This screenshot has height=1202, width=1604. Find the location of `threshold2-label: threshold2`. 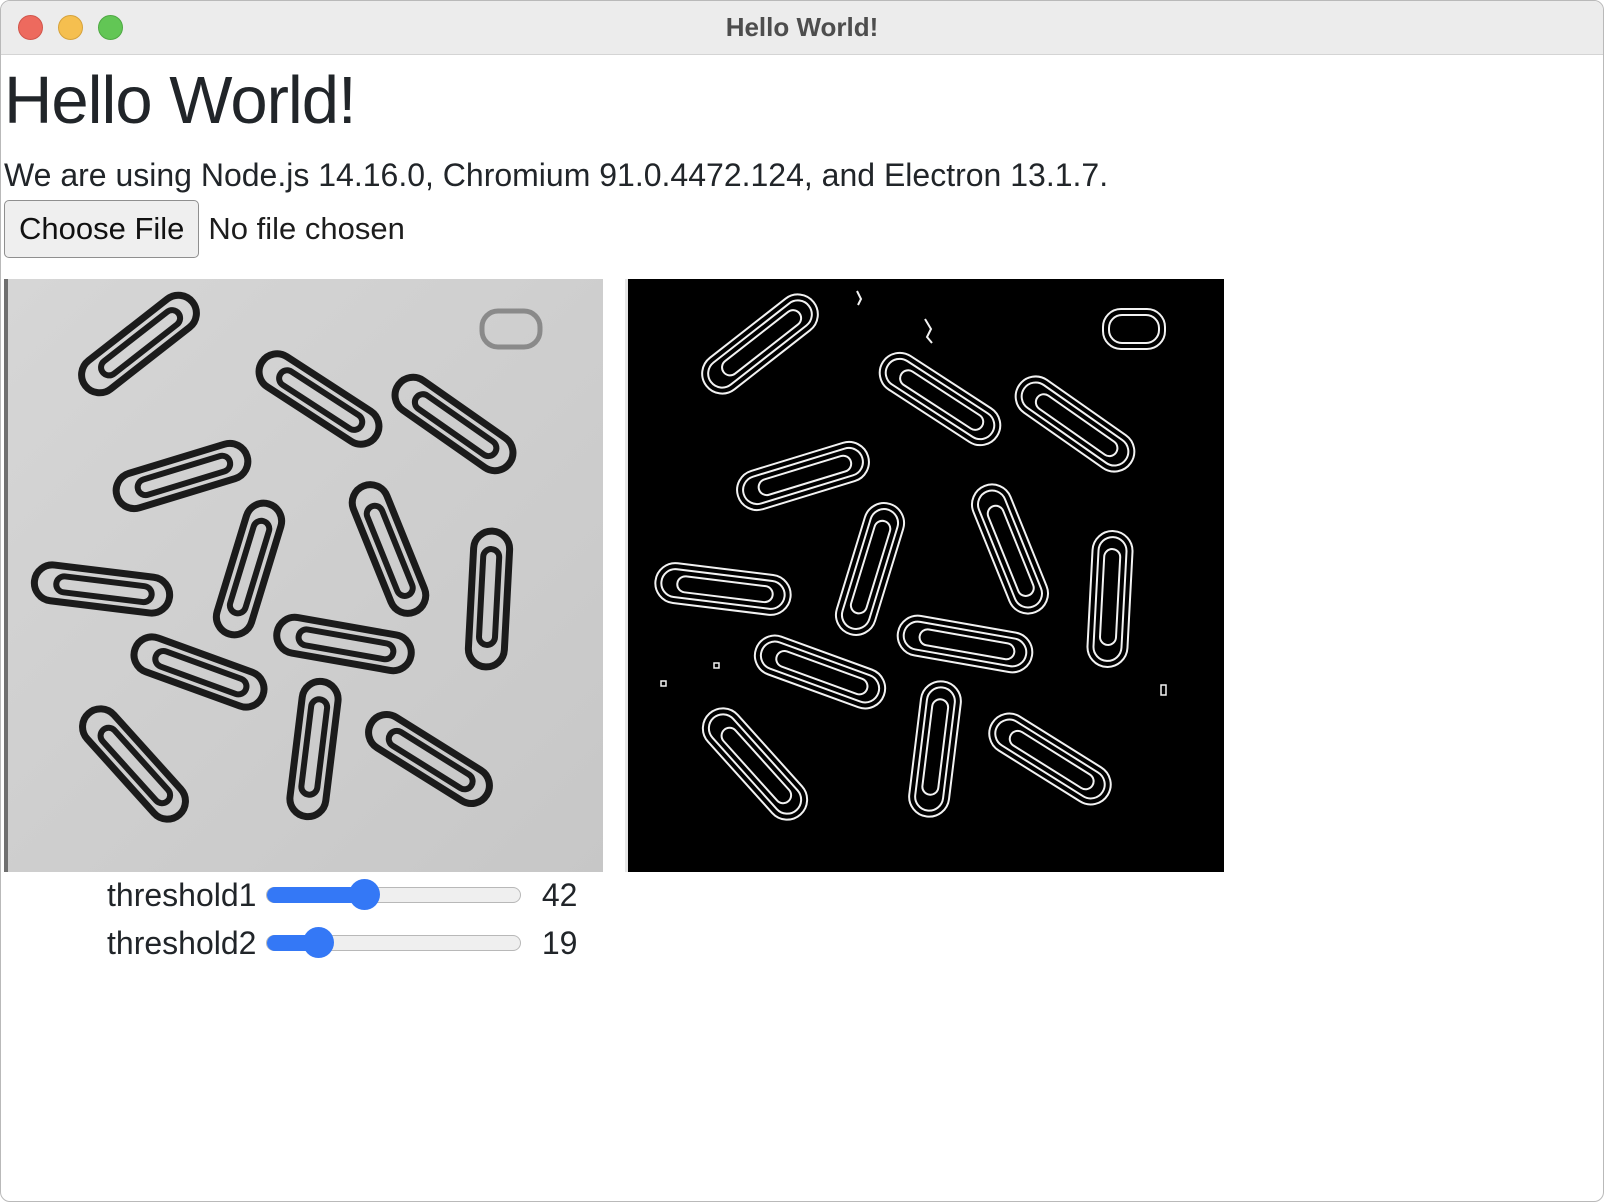

threshold2-label: threshold2 is located at coordinates (182, 942).